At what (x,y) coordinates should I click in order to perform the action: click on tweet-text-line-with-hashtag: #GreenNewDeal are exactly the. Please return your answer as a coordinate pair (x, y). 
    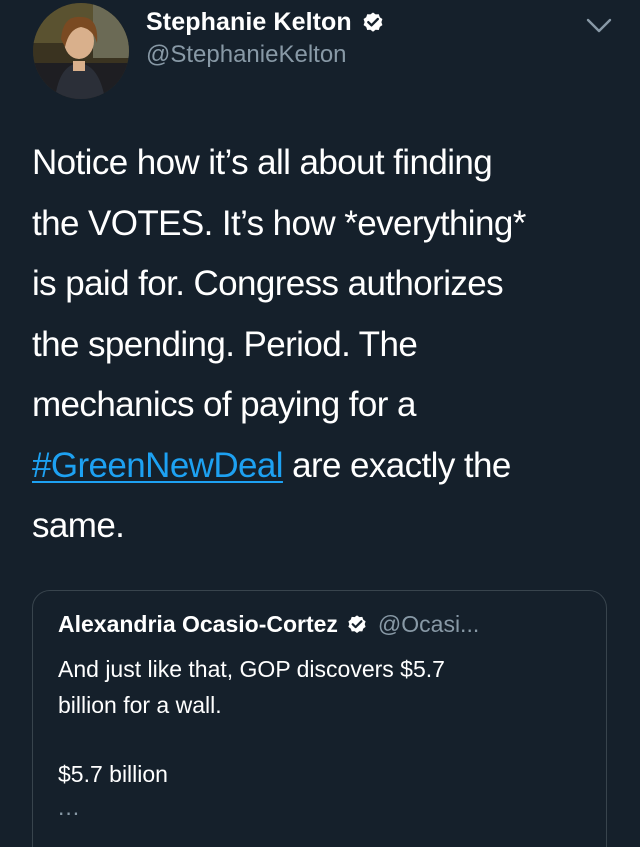
    Looking at the image, I should click on (317, 466).